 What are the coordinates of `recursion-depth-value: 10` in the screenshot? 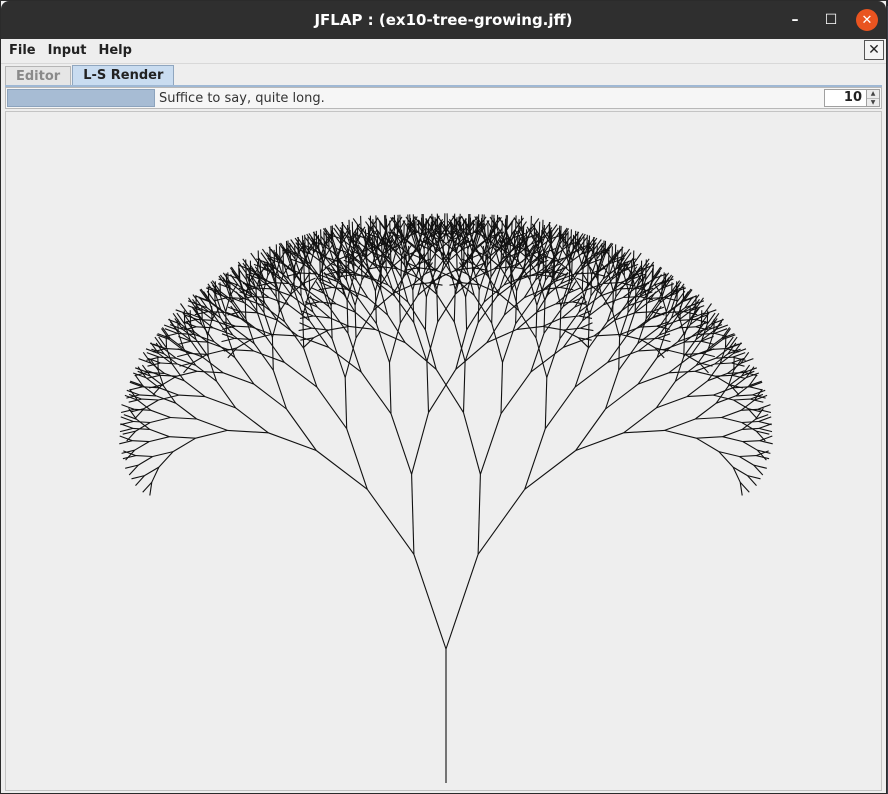 It's located at (845, 98).